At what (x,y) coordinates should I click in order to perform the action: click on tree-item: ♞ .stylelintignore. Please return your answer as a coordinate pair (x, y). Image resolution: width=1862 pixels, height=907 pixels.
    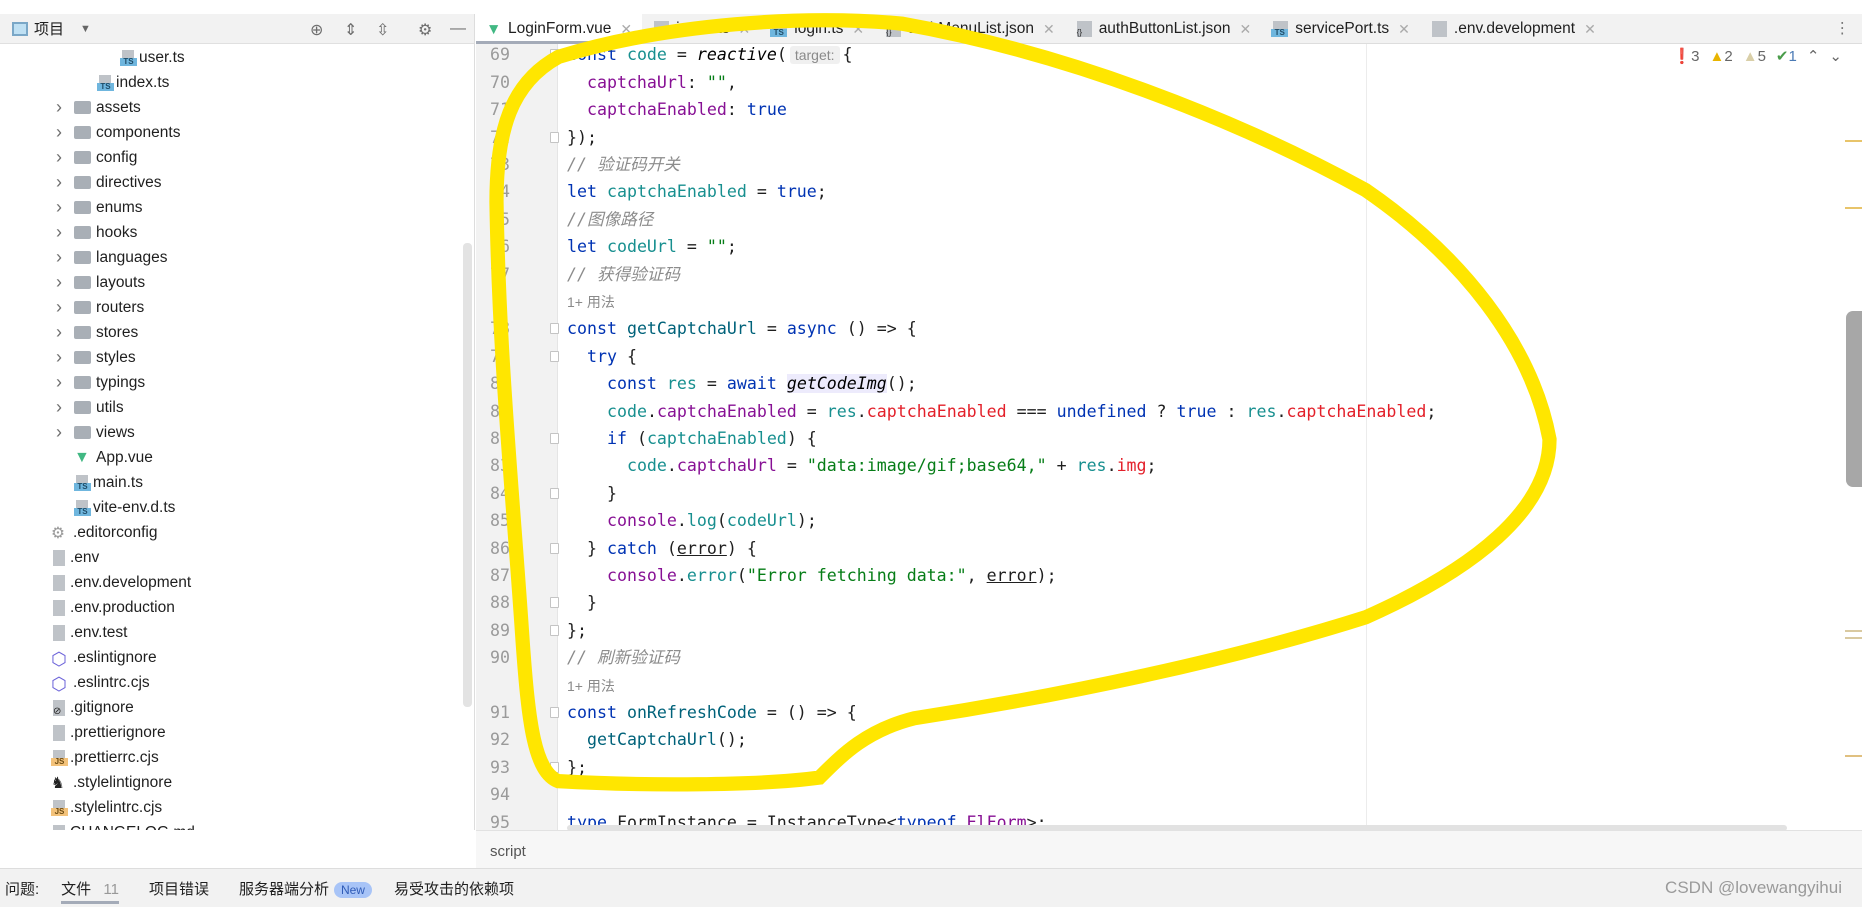
    Looking at the image, I should click on (111, 782).